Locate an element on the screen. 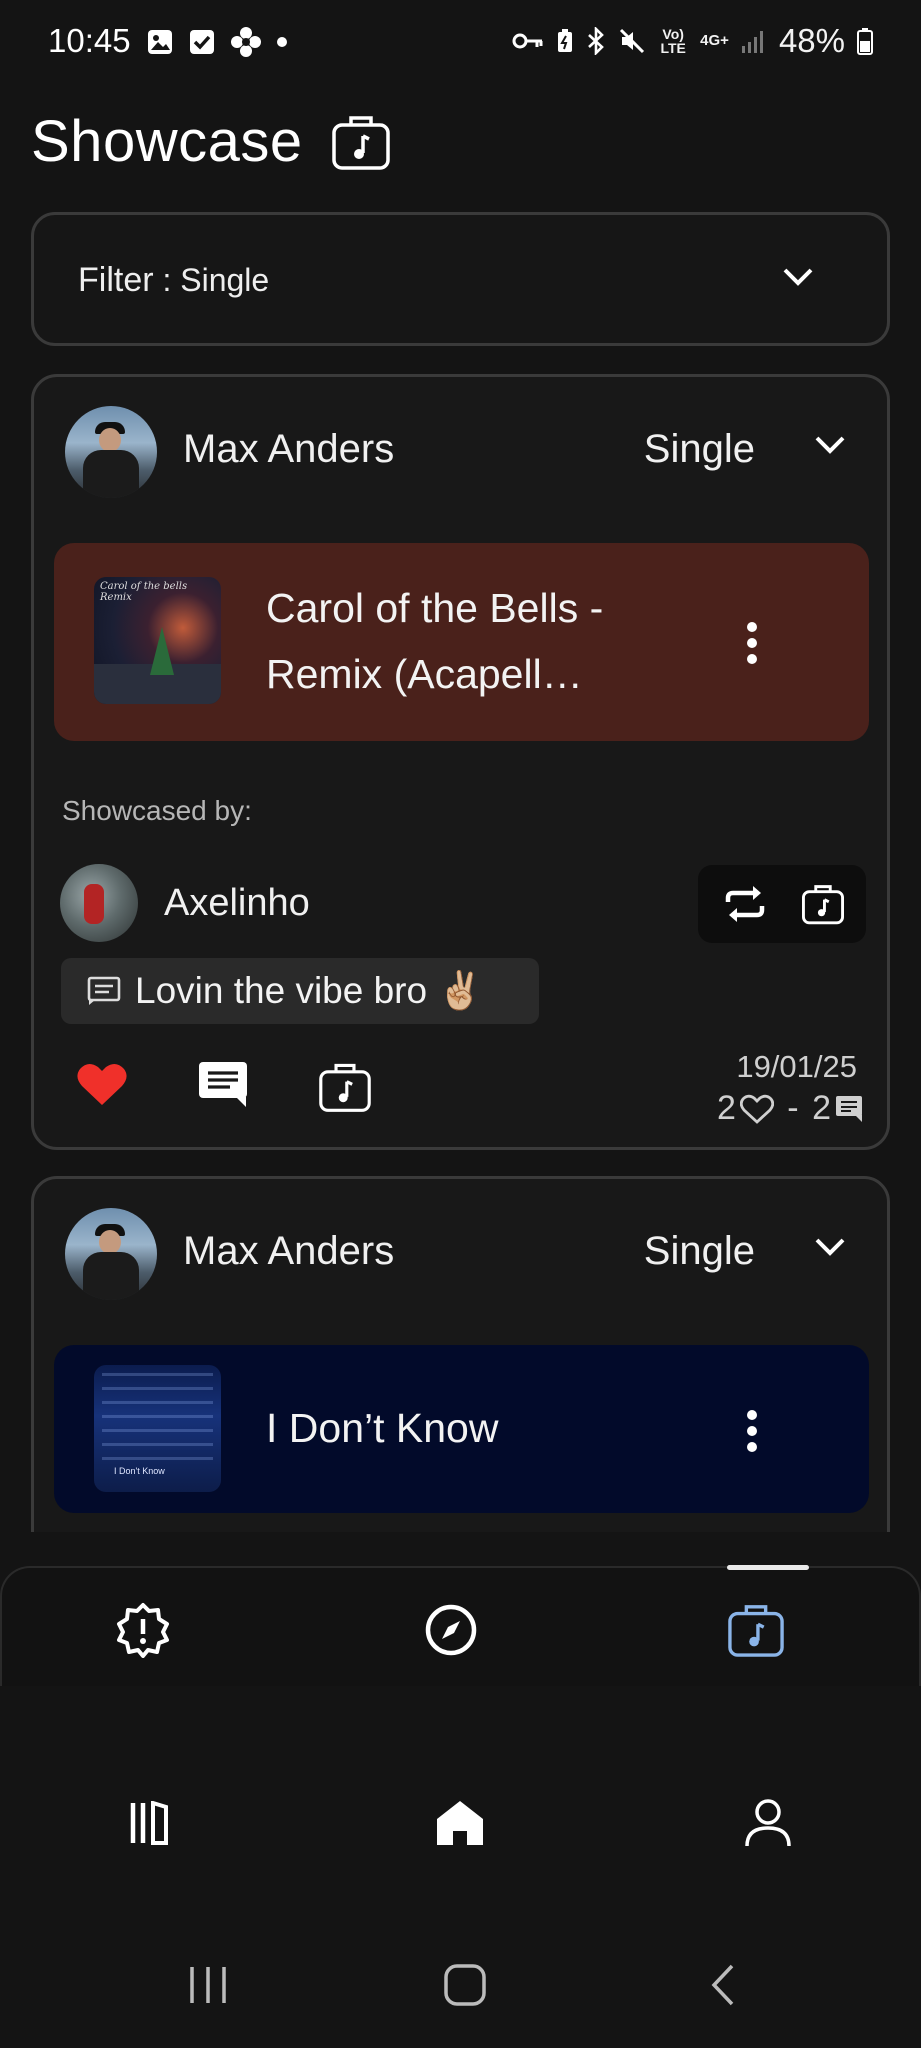  showcaser-avatar is located at coordinates (99, 903).